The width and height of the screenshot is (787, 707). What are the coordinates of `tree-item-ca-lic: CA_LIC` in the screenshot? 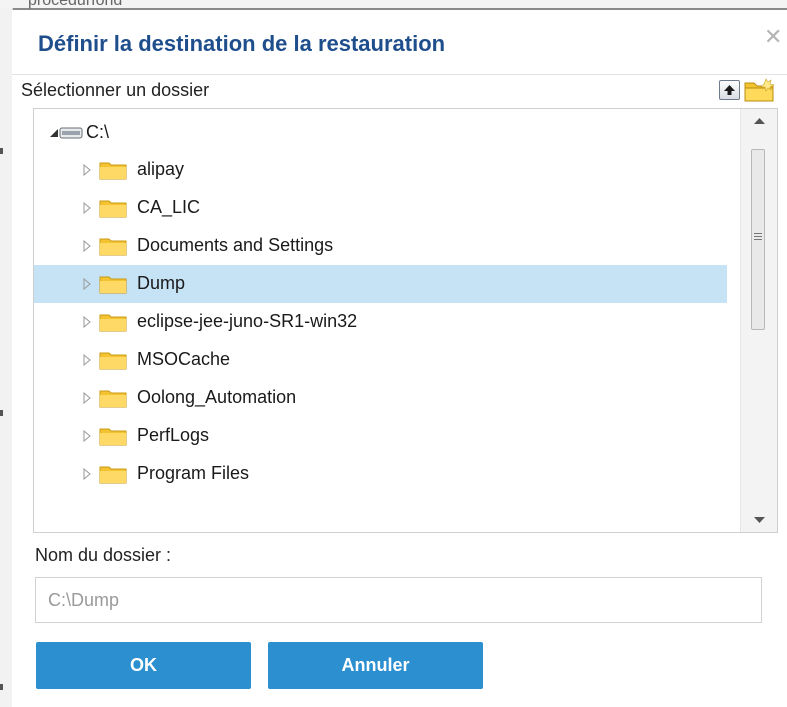 It's located at (380, 208).